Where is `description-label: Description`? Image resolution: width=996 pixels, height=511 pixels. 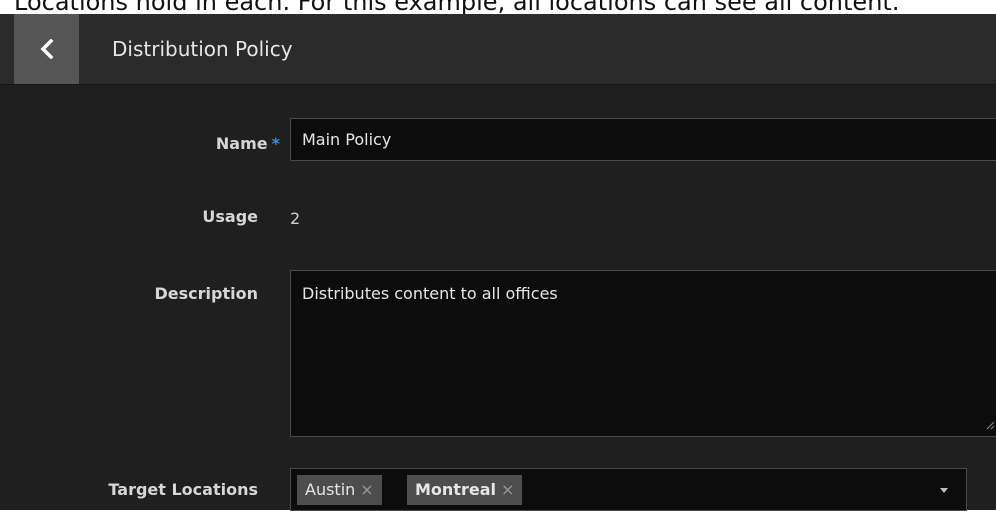
description-label: Description is located at coordinates (206, 293).